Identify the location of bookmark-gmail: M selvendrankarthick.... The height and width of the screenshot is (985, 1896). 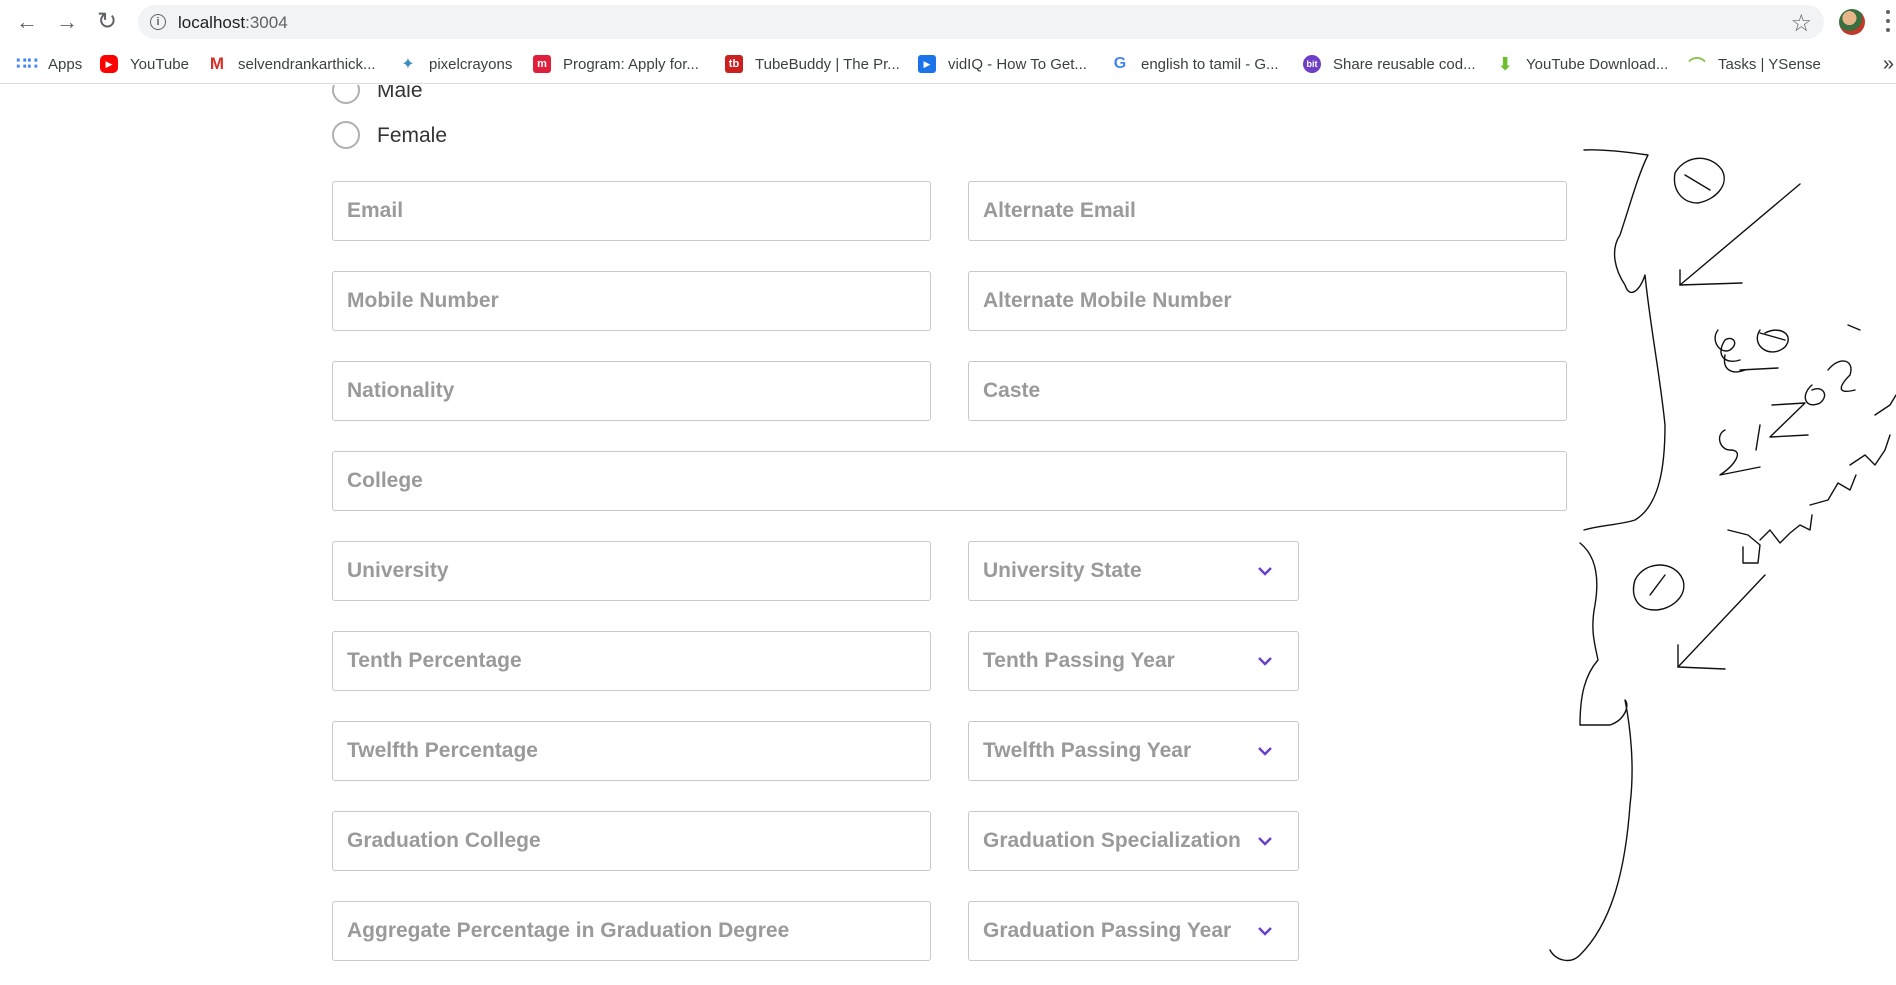
(292, 64).